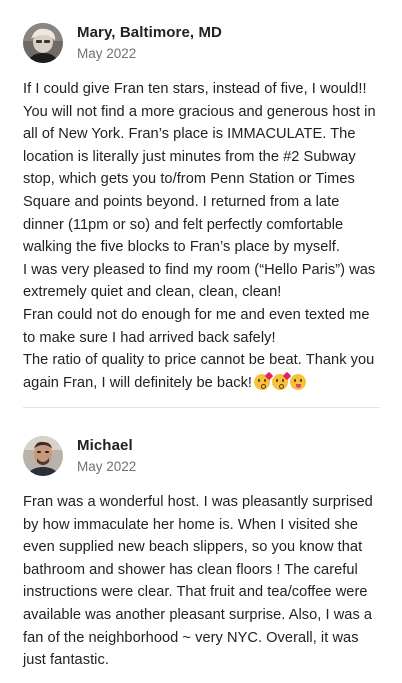 This screenshot has height=683, width=402. I want to click on reviewer-name: Mary, Baltimore, MD, so click(149, 32).